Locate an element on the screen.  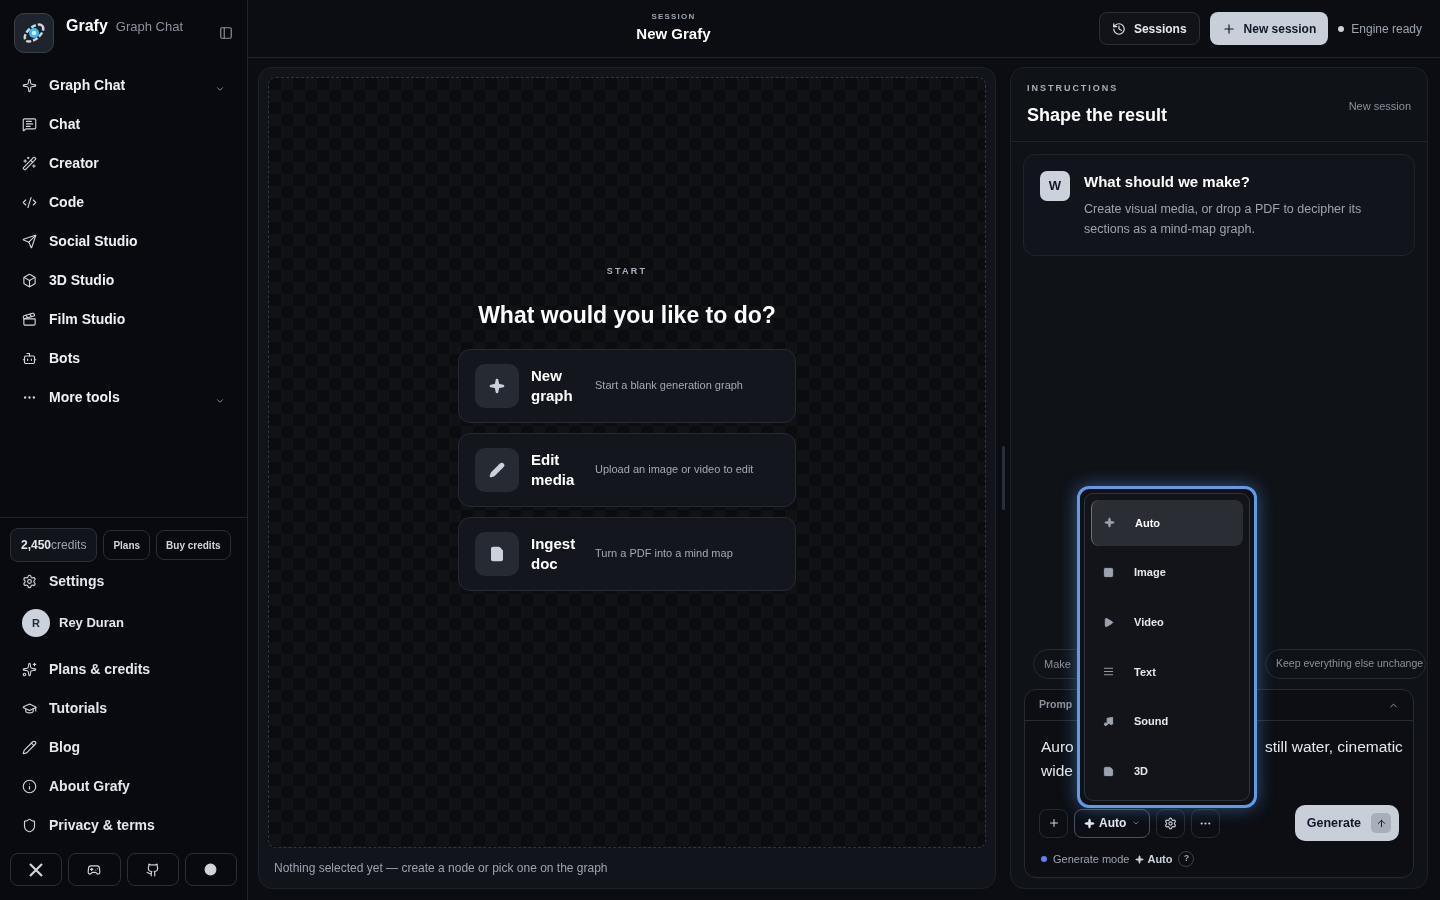
menu-item: Sound is located at coordinates (1167, 721).